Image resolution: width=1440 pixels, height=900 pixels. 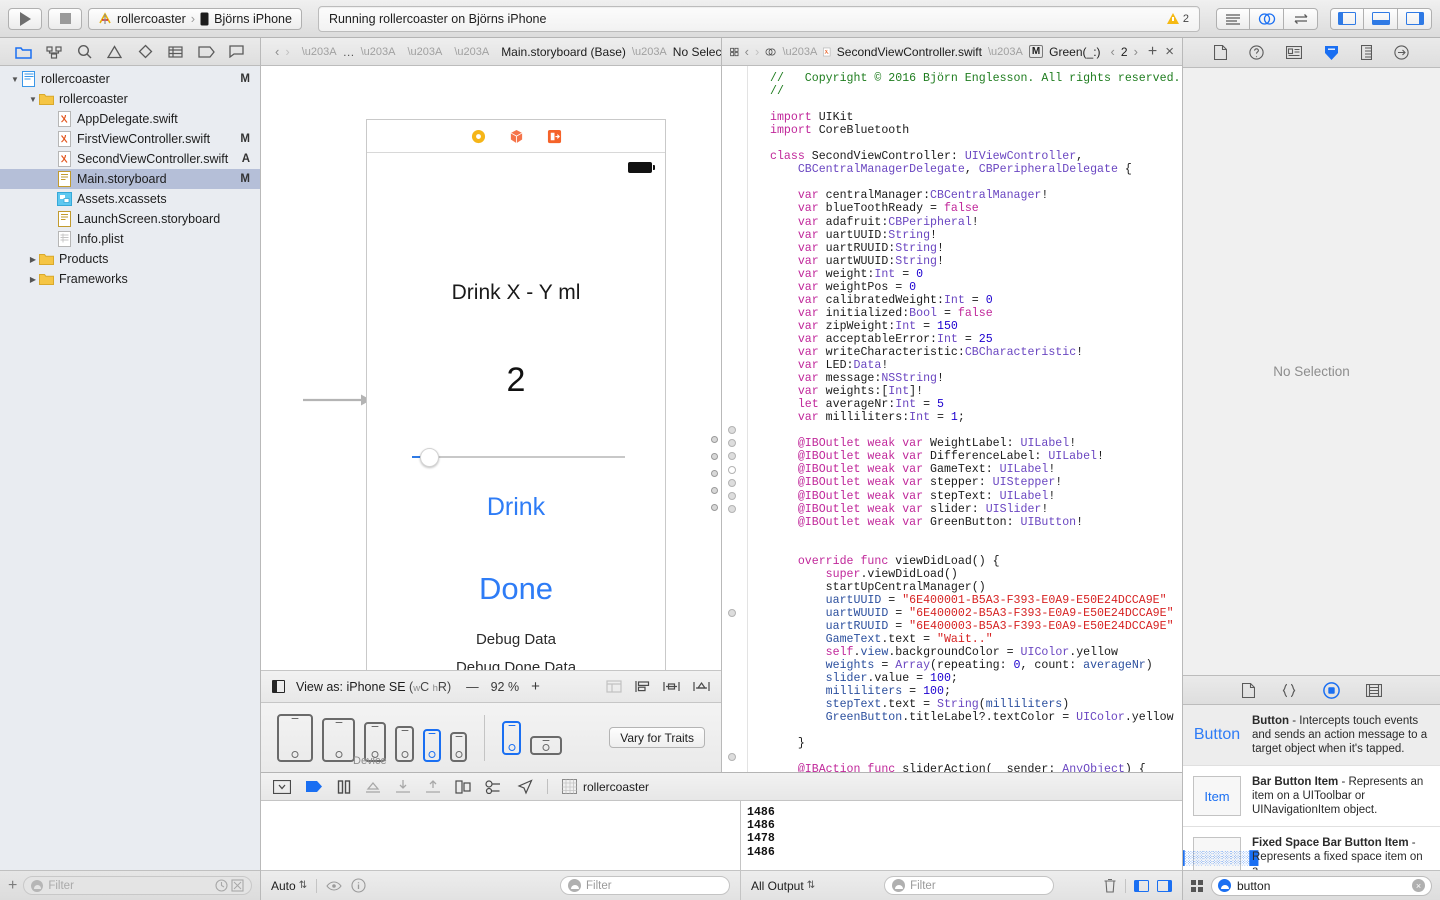 I want to click on file-row: Info.plist, so click(x=130, y=239).